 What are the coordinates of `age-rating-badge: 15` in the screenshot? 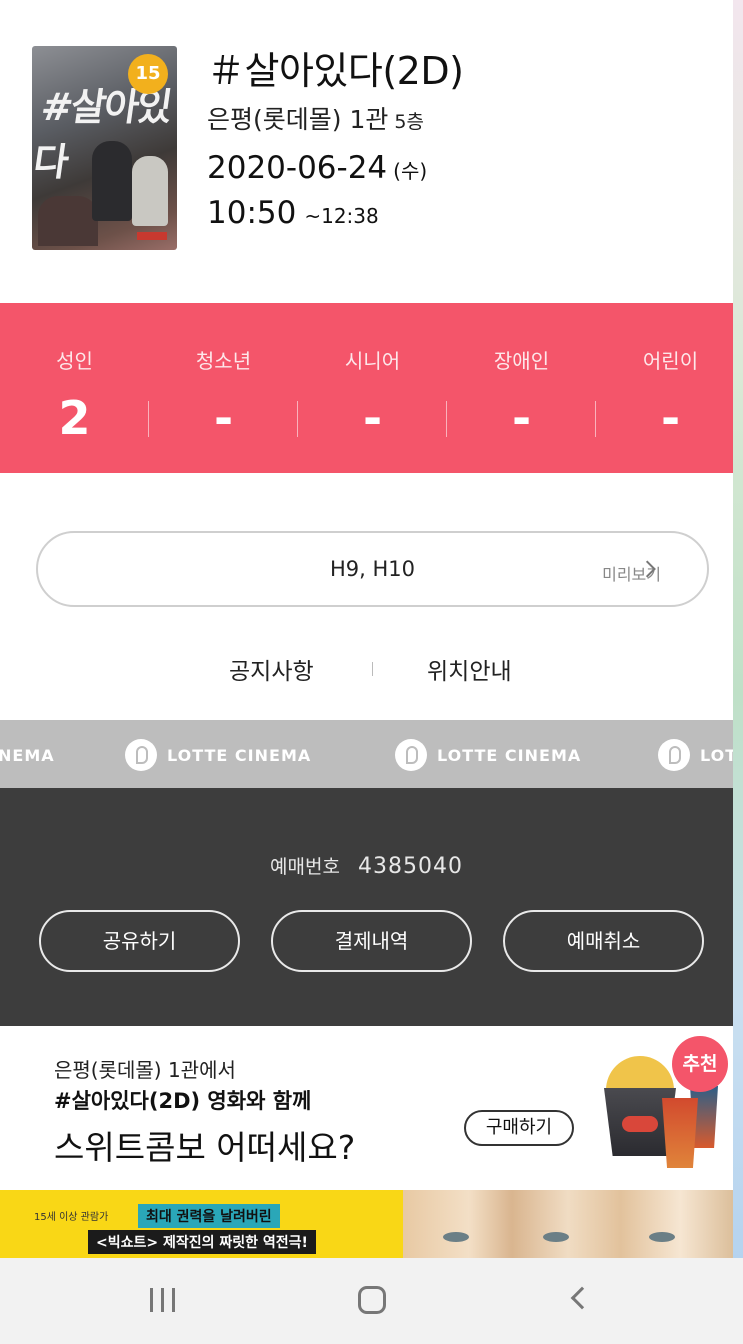 It's located at (148, 74).